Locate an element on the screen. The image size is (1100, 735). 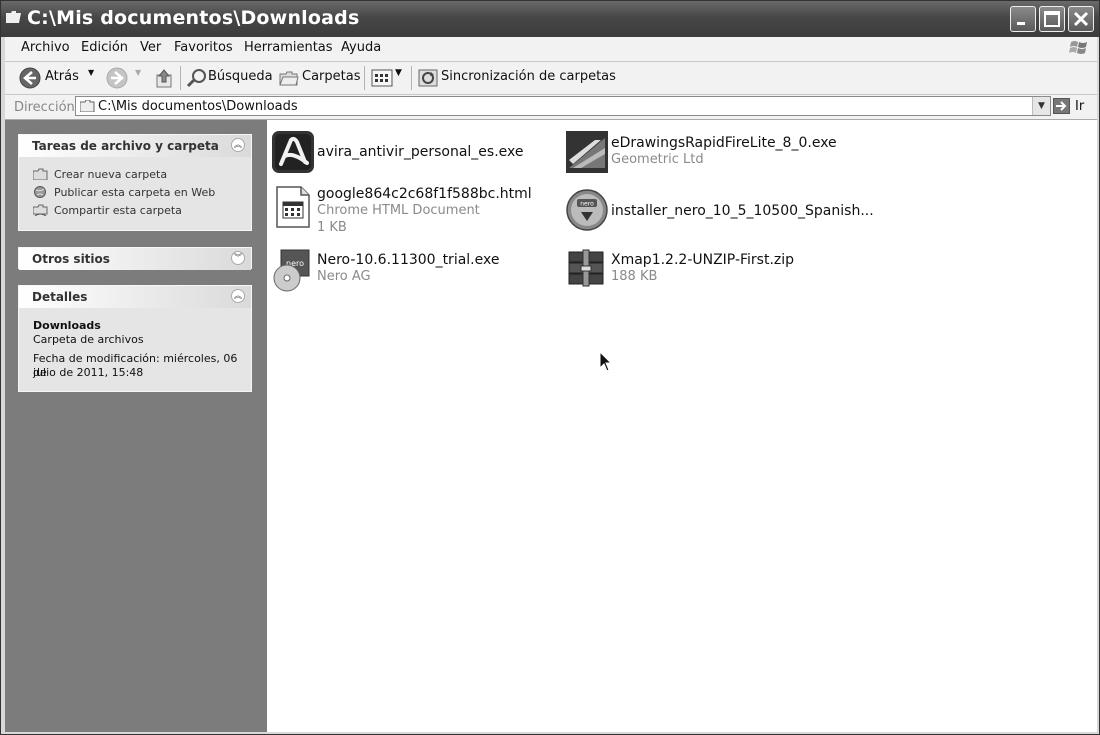
menu-ayuda: Ayuda is located at coordinates (361, 47).